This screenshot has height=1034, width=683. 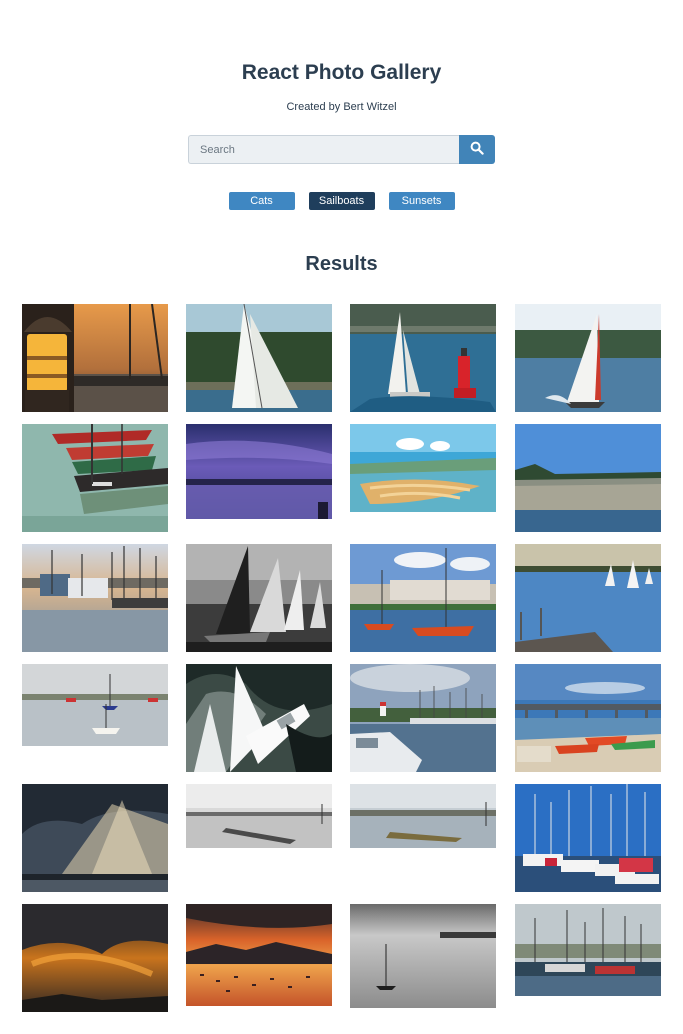 What do you see at coordinates (421, 201) in the screenshot?
I see `nav-sunsets-button: Sunsets` at bounding box center [421, 201].